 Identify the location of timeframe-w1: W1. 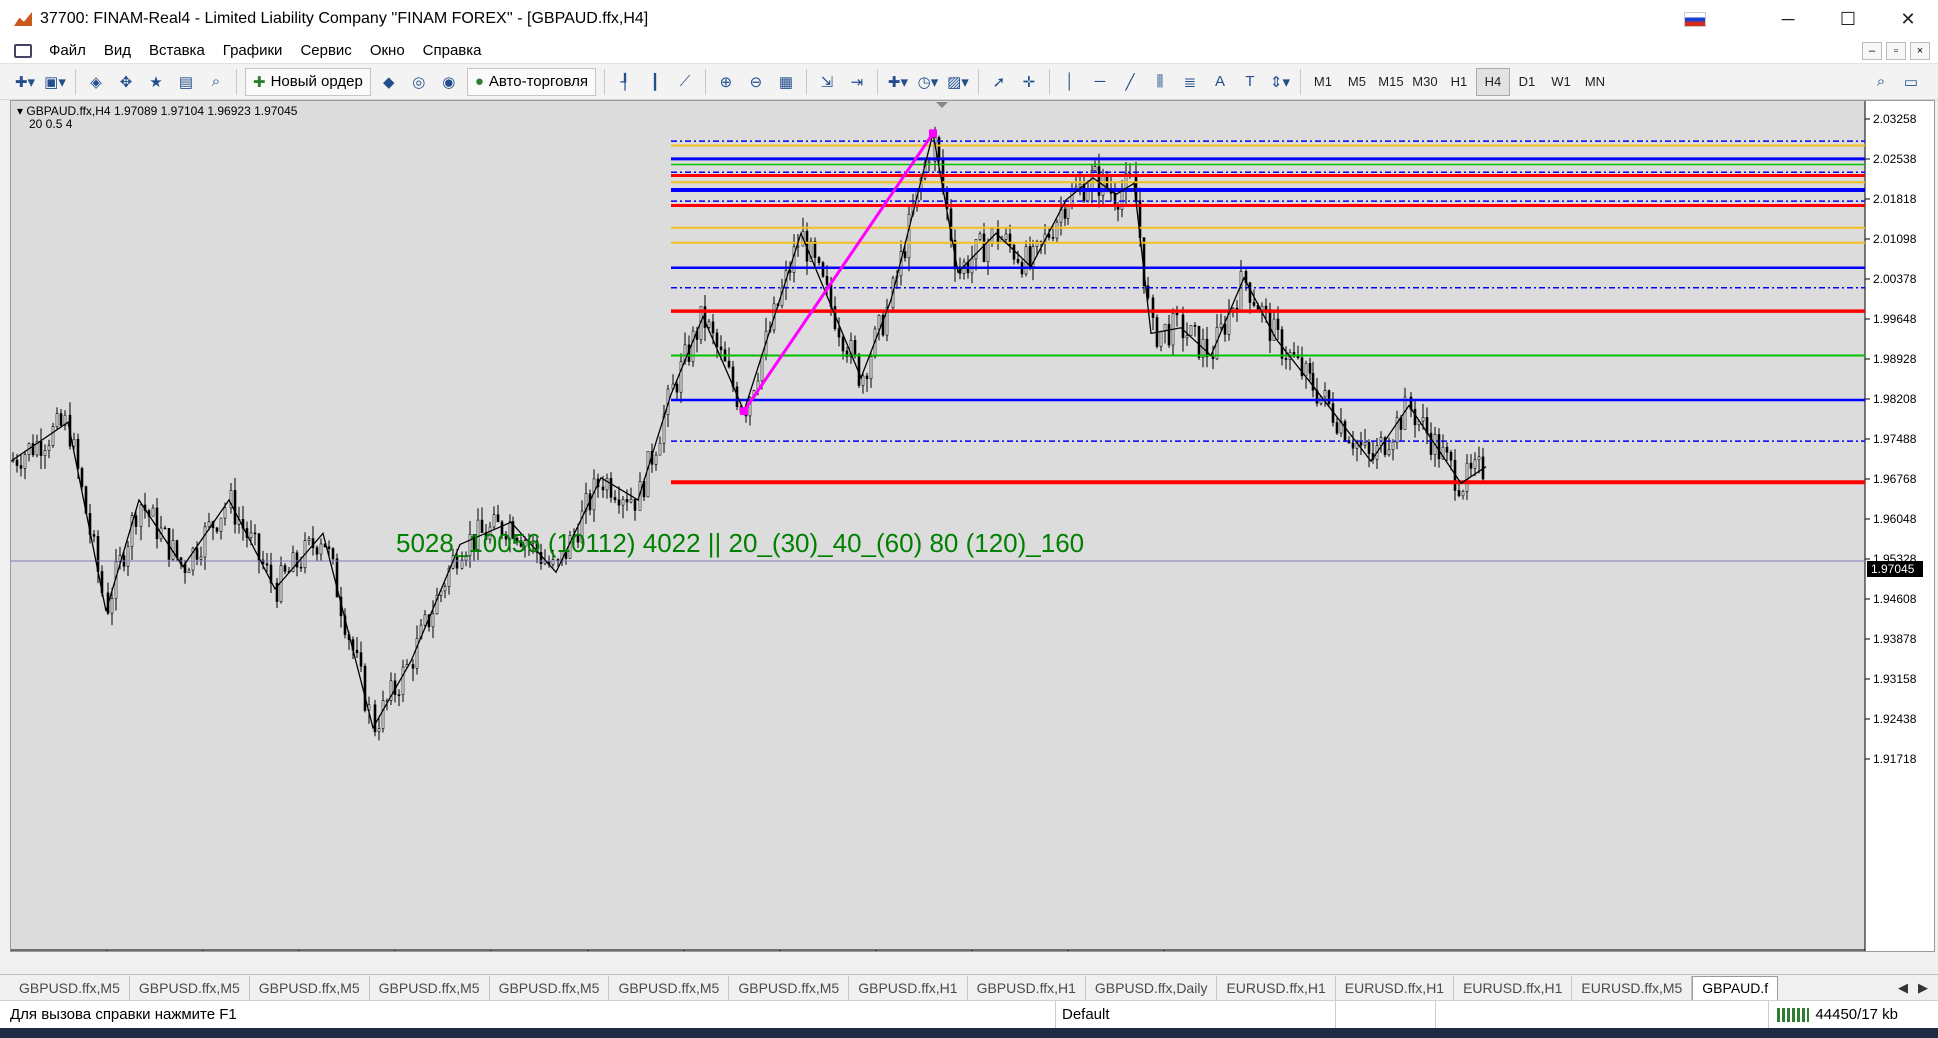
(1561, 82).